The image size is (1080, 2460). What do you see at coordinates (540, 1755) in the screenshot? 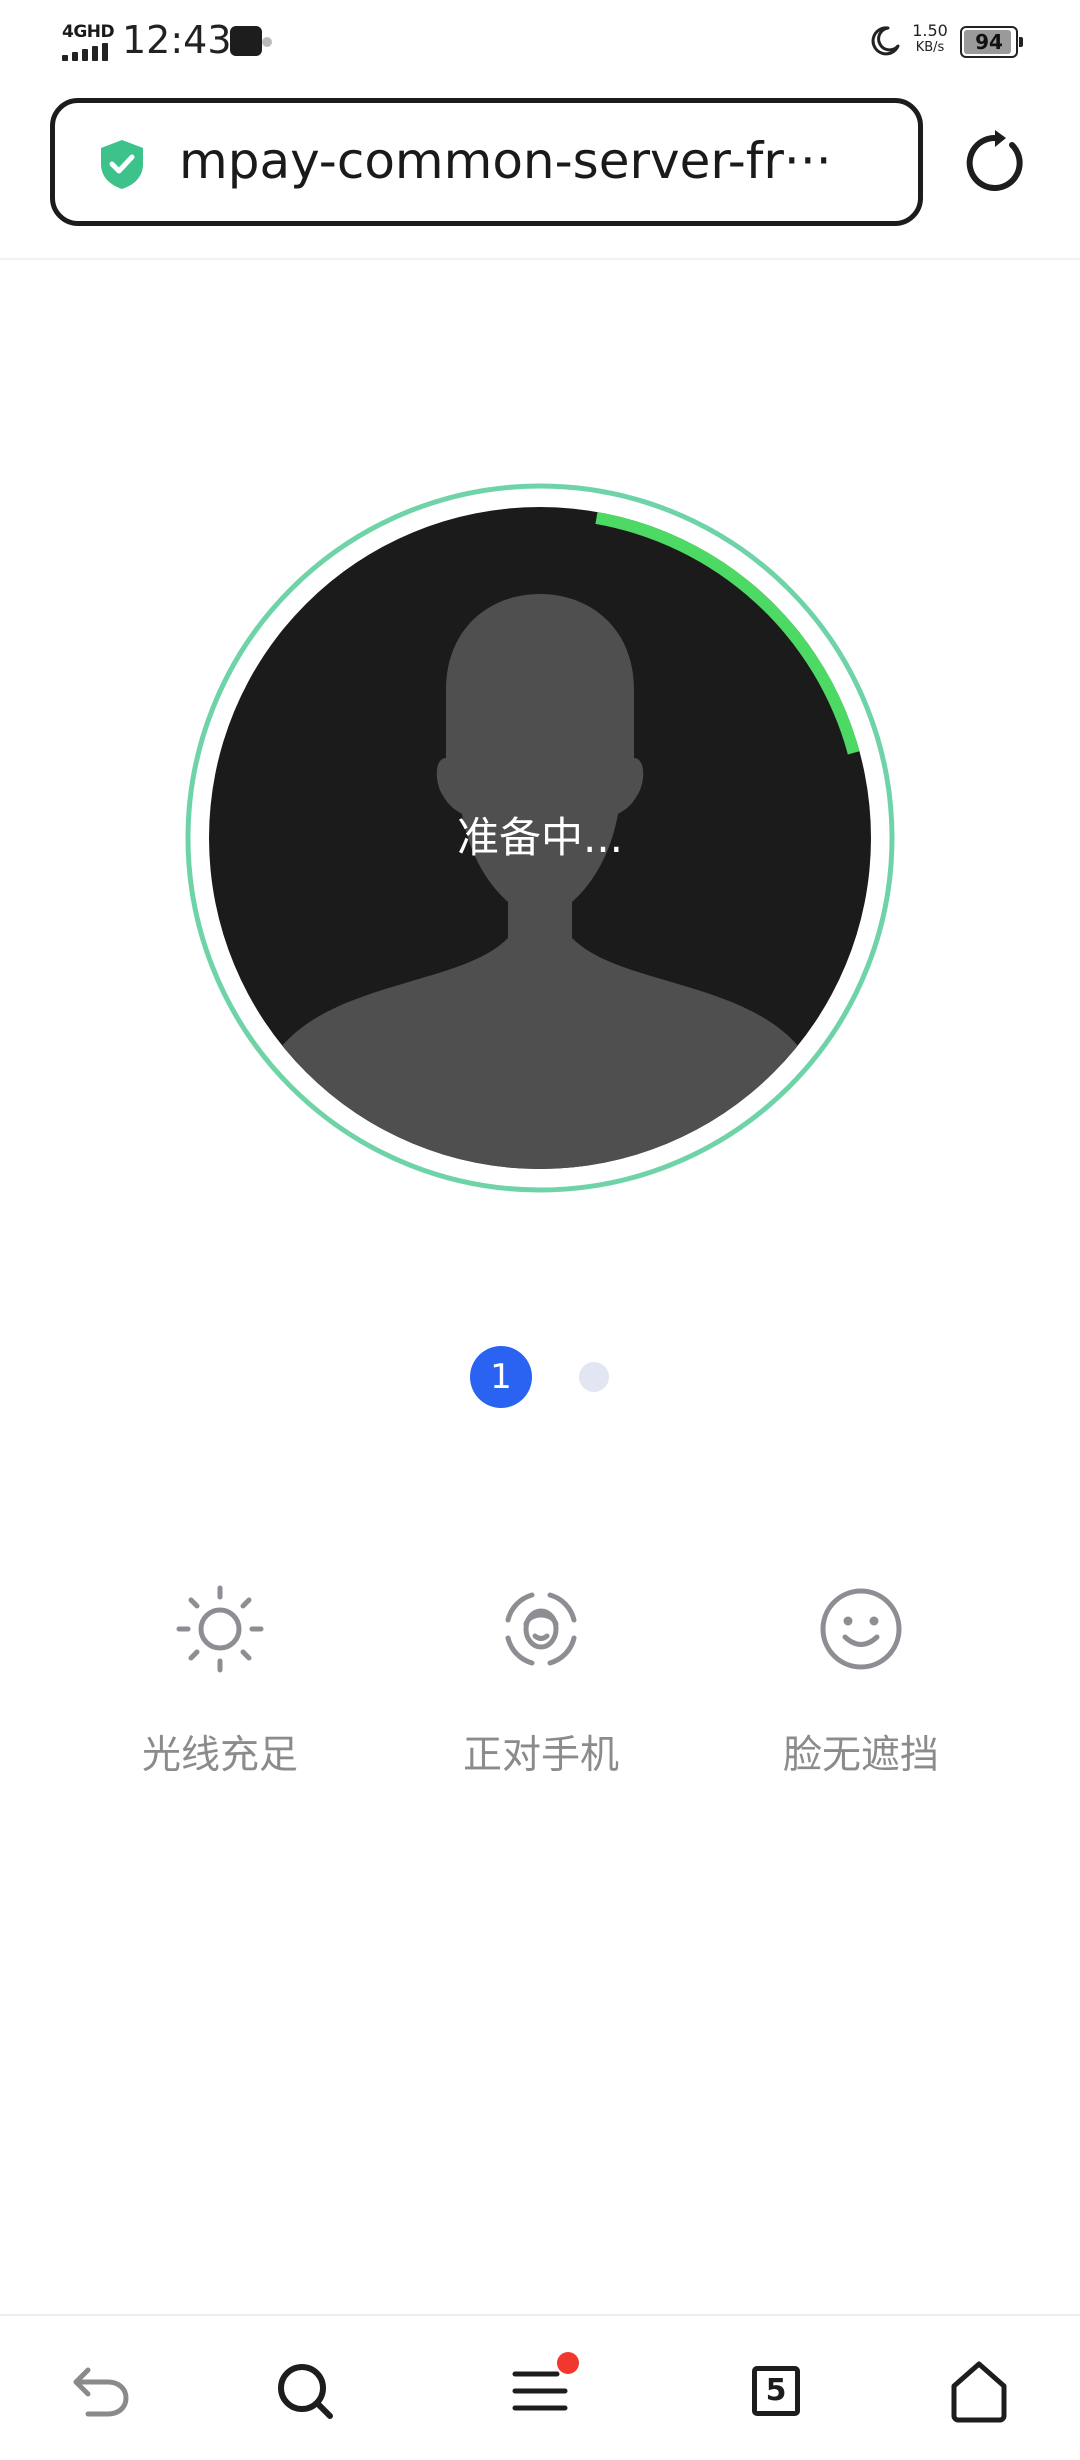
I see `tip-label: 正对手机` at bounding box center [540, 1755].